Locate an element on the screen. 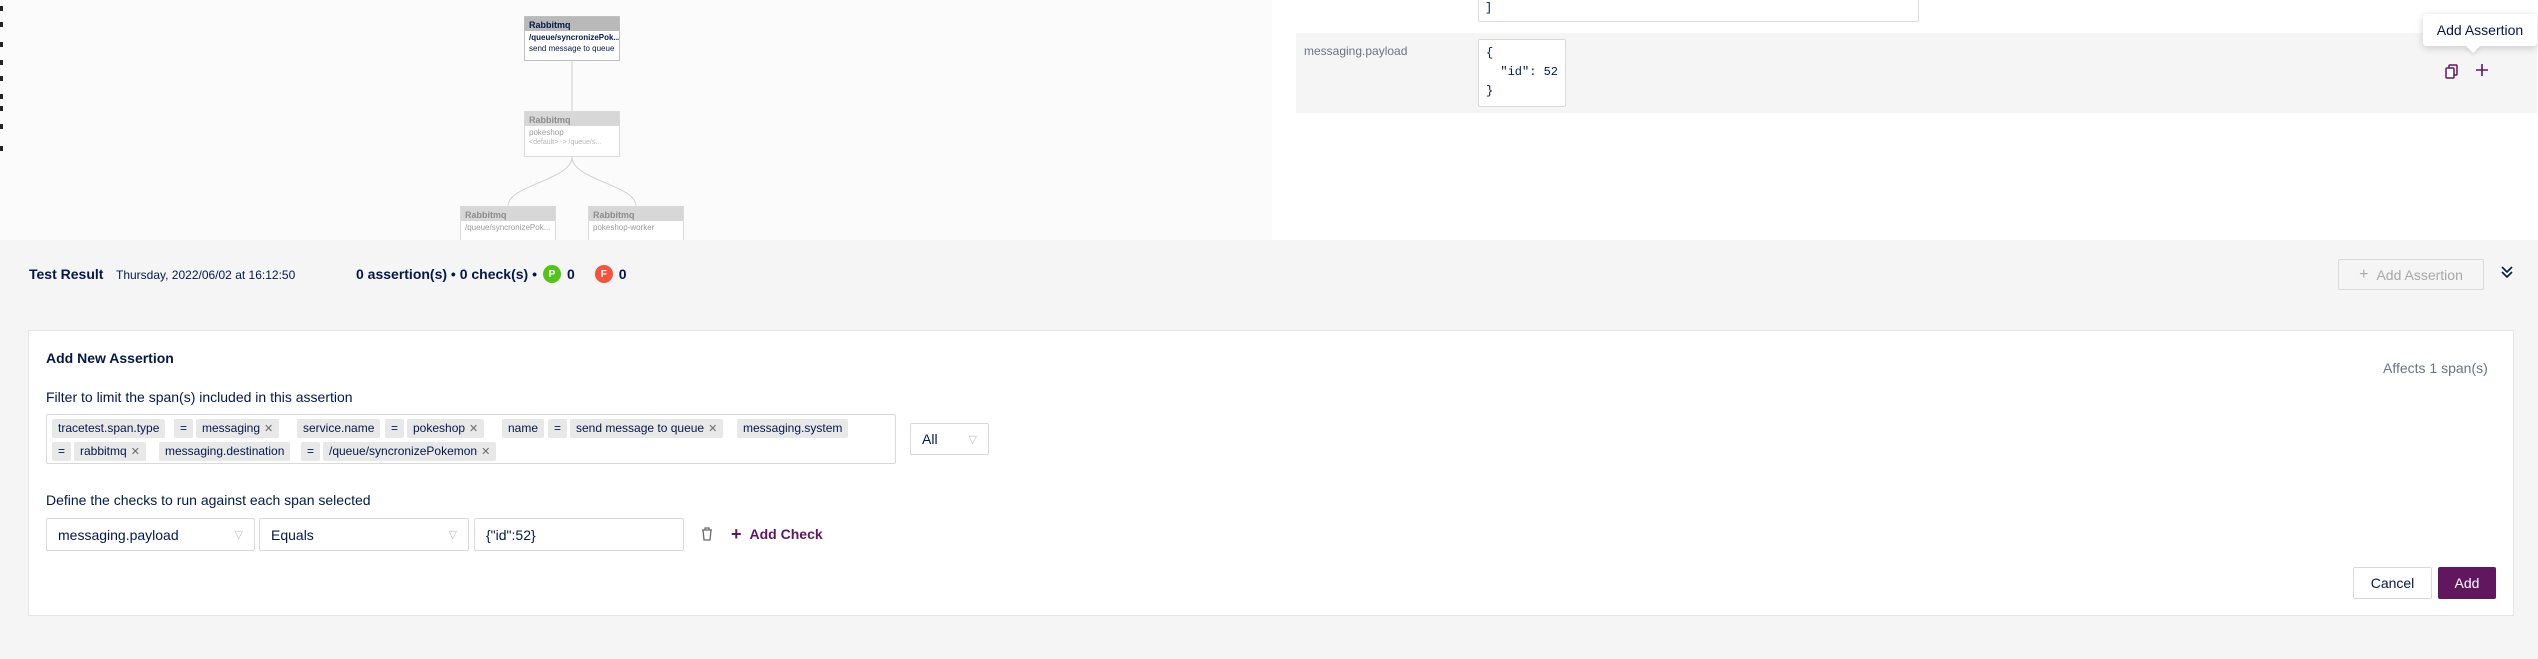 This screenshot has height=659, width=2538. check-attribute-select: messaging.payload ▽ is located at coordinates (150, 534).